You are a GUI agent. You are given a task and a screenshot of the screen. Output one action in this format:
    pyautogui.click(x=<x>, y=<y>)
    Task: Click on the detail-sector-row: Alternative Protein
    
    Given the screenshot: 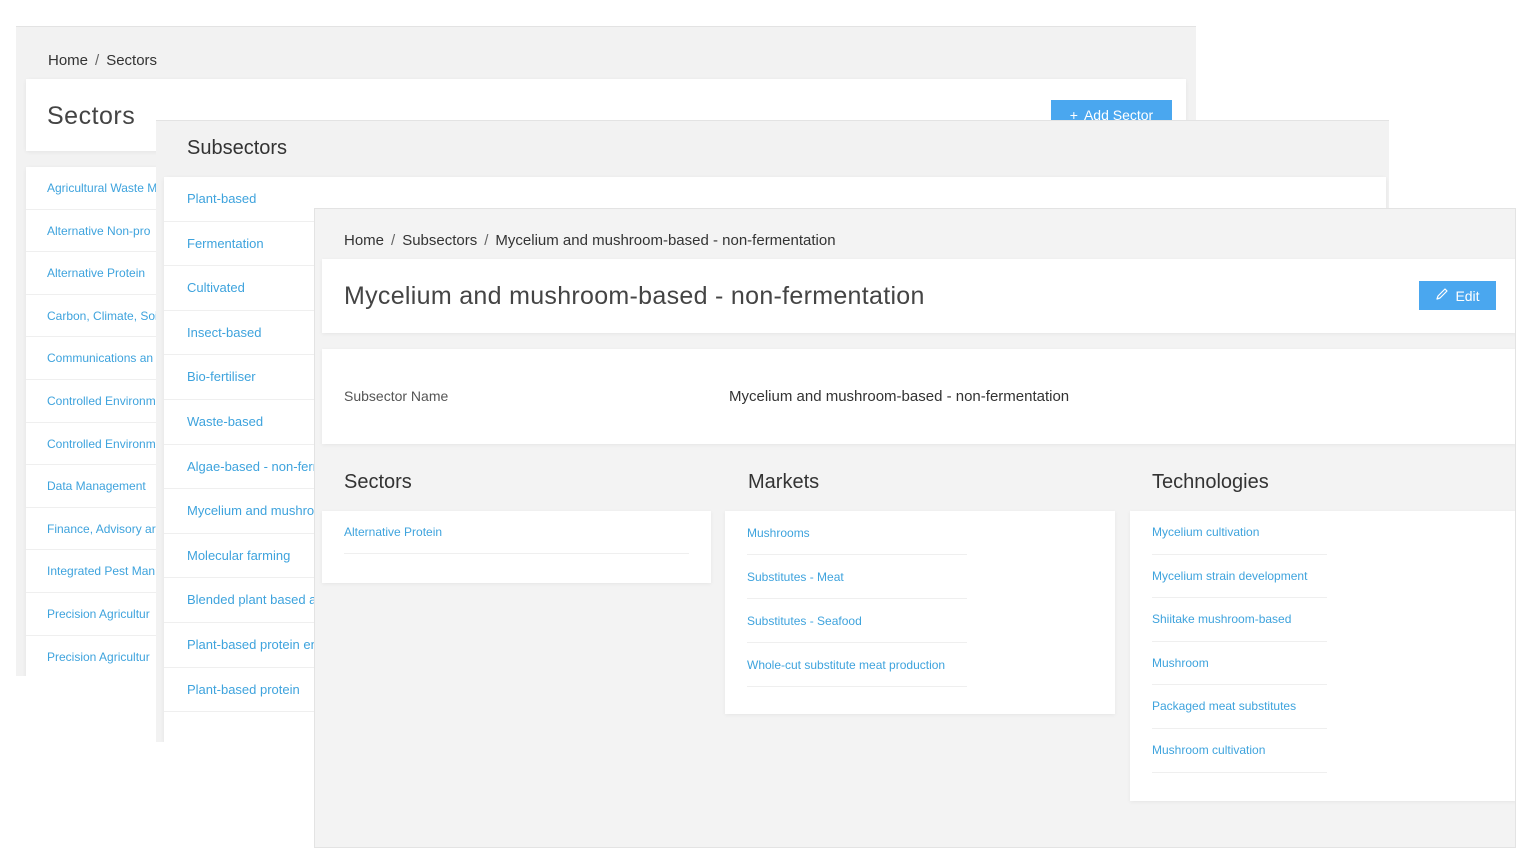 What is the action you would take?
    pyautogui.click(x=516, y=532)
    